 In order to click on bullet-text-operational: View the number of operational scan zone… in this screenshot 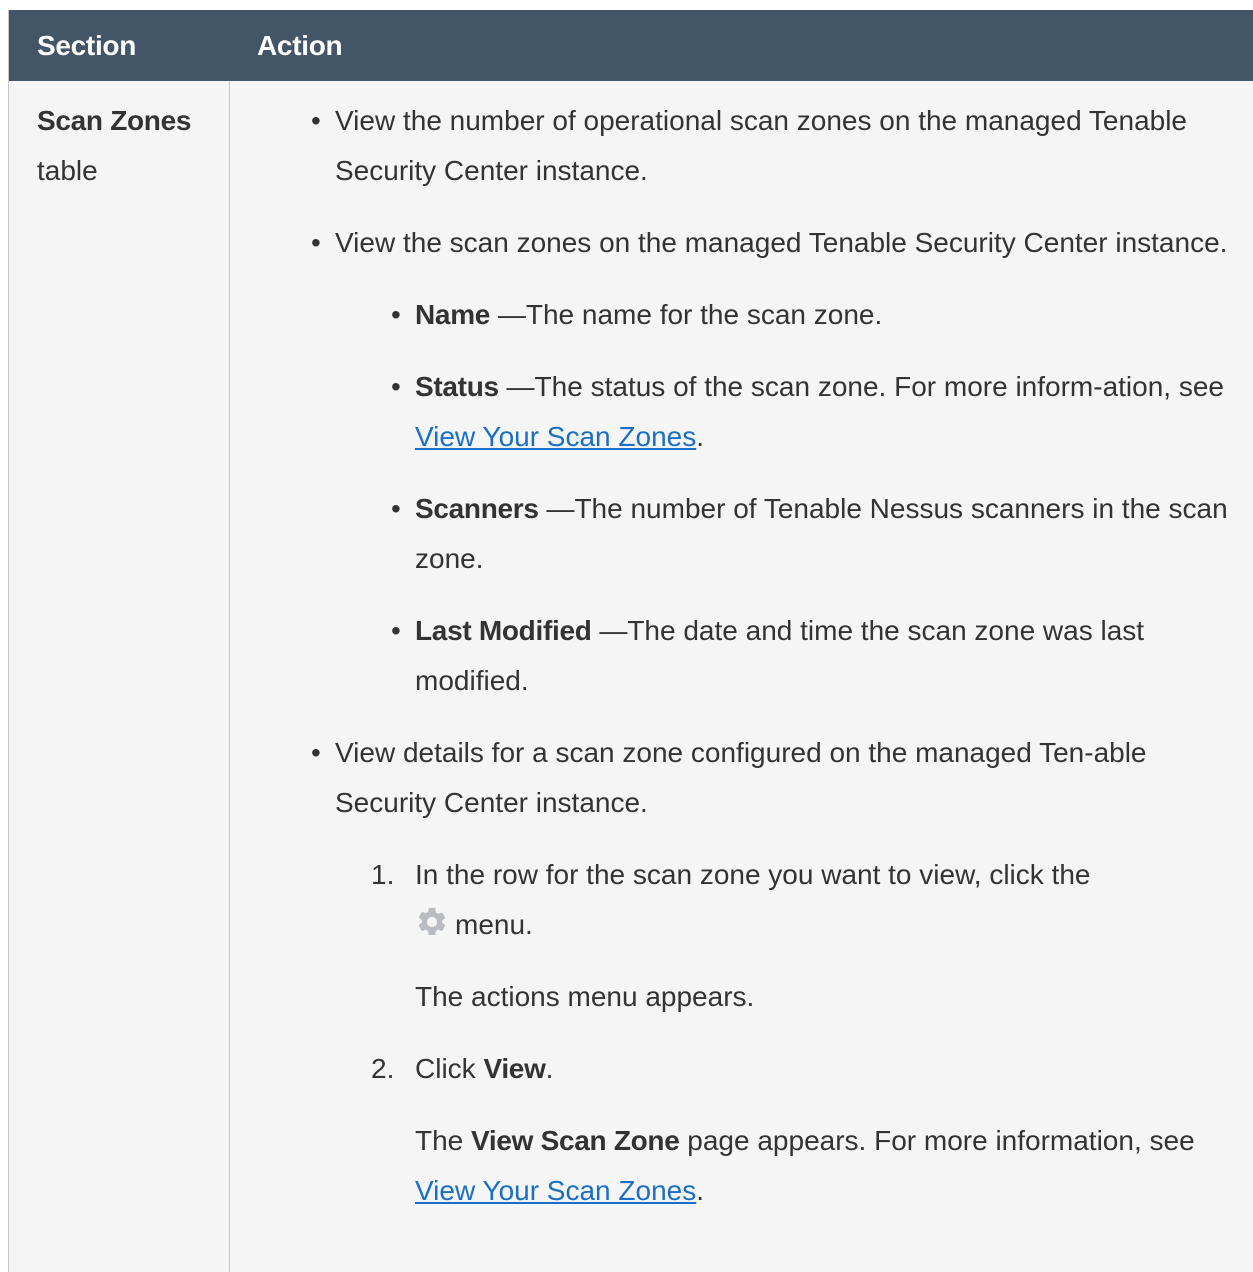, I will do `click(761, 145)`.